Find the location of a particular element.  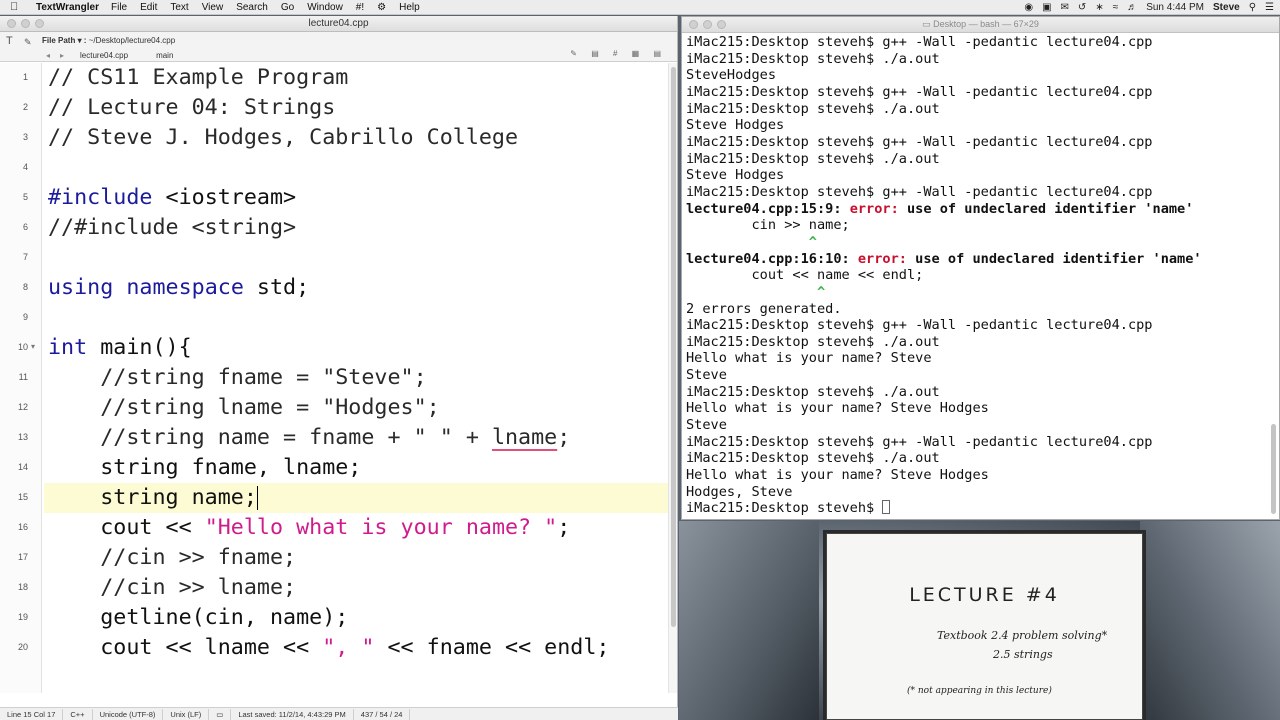

line-number: 1 is located at coordinates (25, 77).